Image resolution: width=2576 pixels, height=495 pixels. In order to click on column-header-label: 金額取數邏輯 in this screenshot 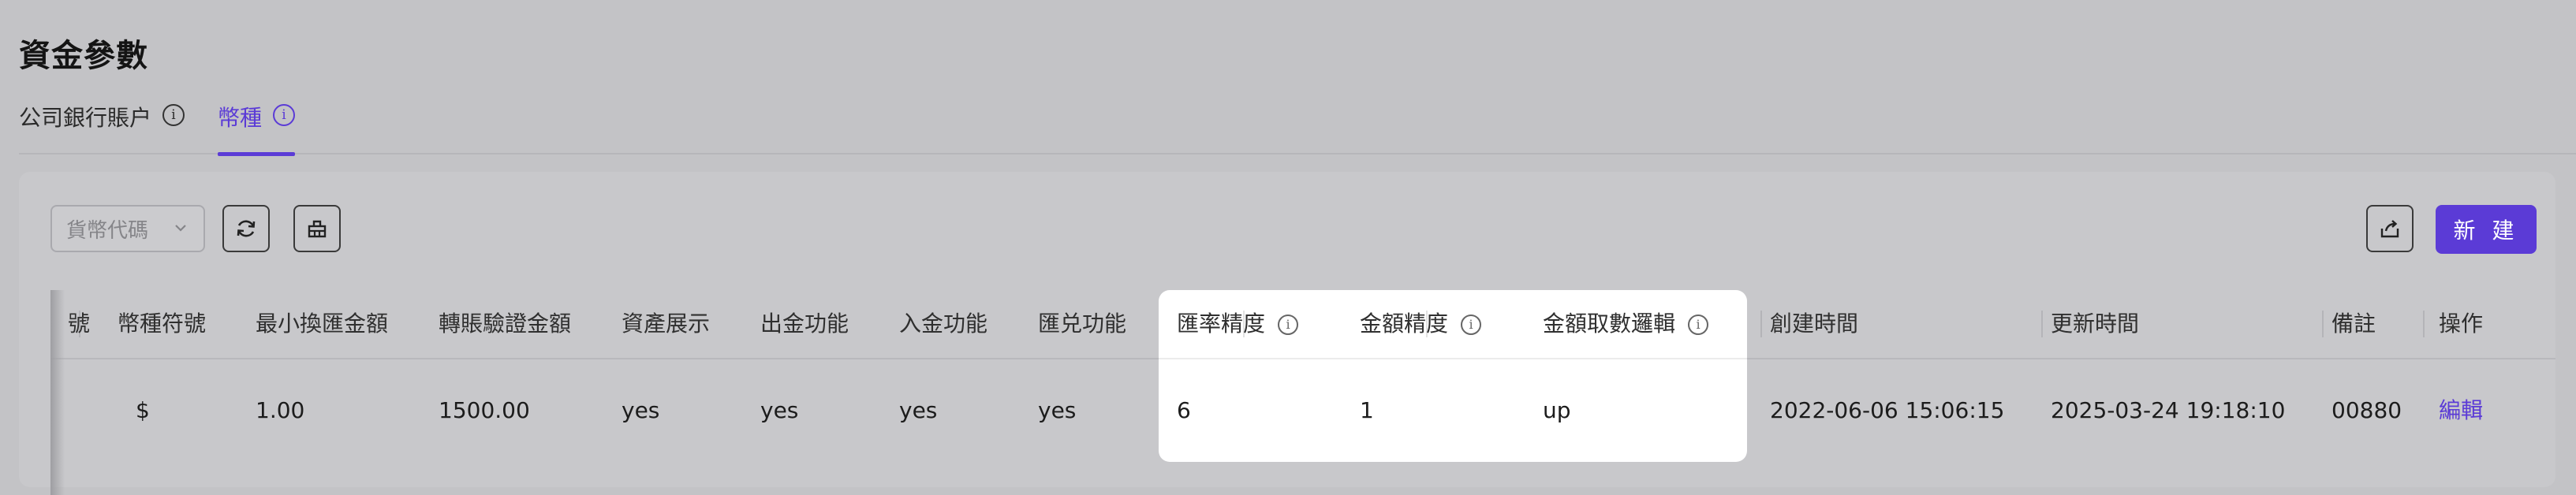, I will do `click(1609, 324)`.